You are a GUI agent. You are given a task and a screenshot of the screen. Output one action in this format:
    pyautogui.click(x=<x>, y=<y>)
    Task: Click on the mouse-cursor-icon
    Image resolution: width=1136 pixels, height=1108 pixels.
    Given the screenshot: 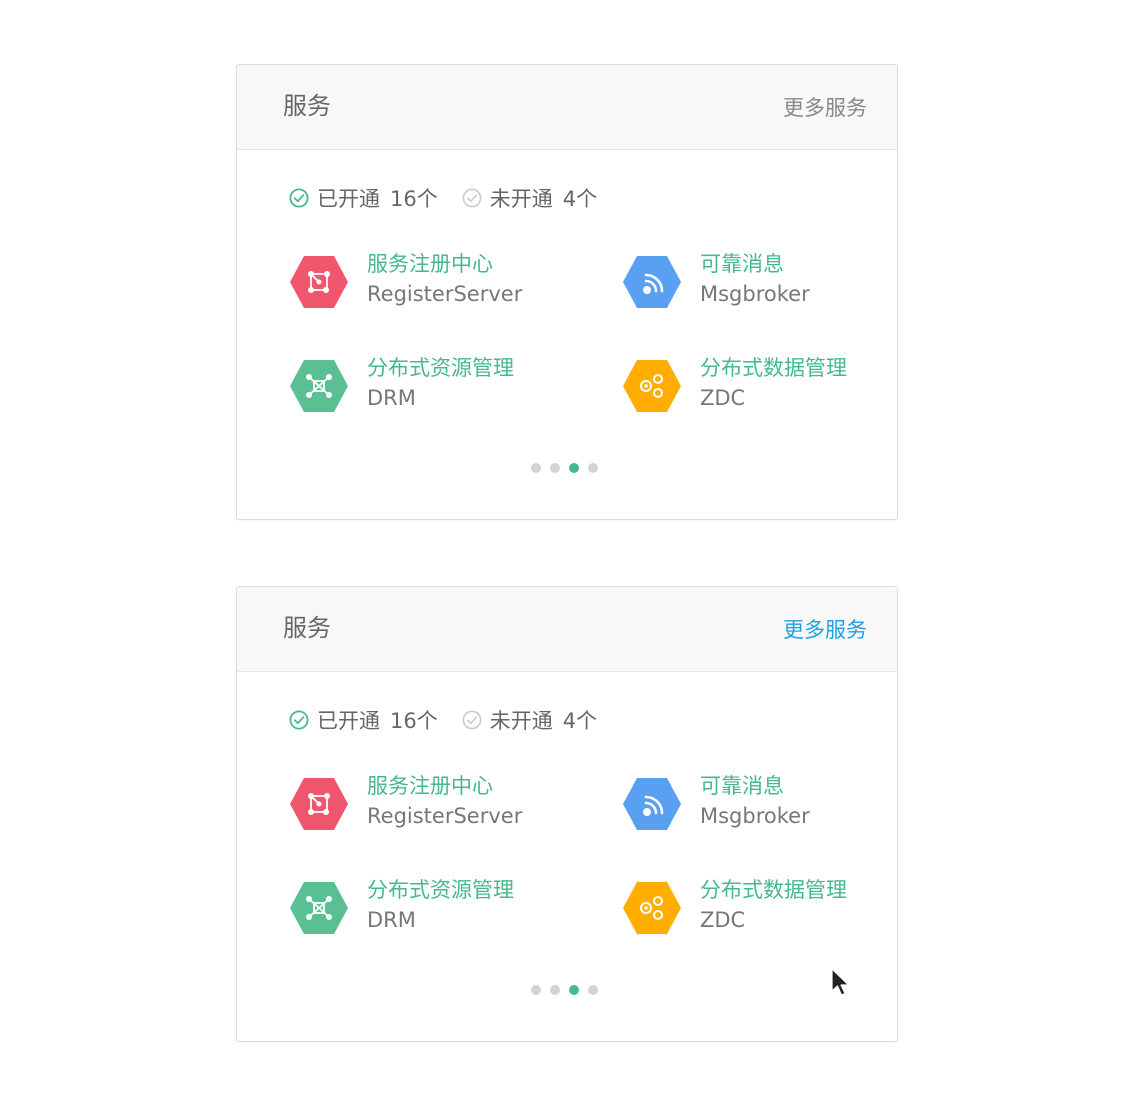 What is the action you would take?
    pyautogui.click(x=840, y=982)
    